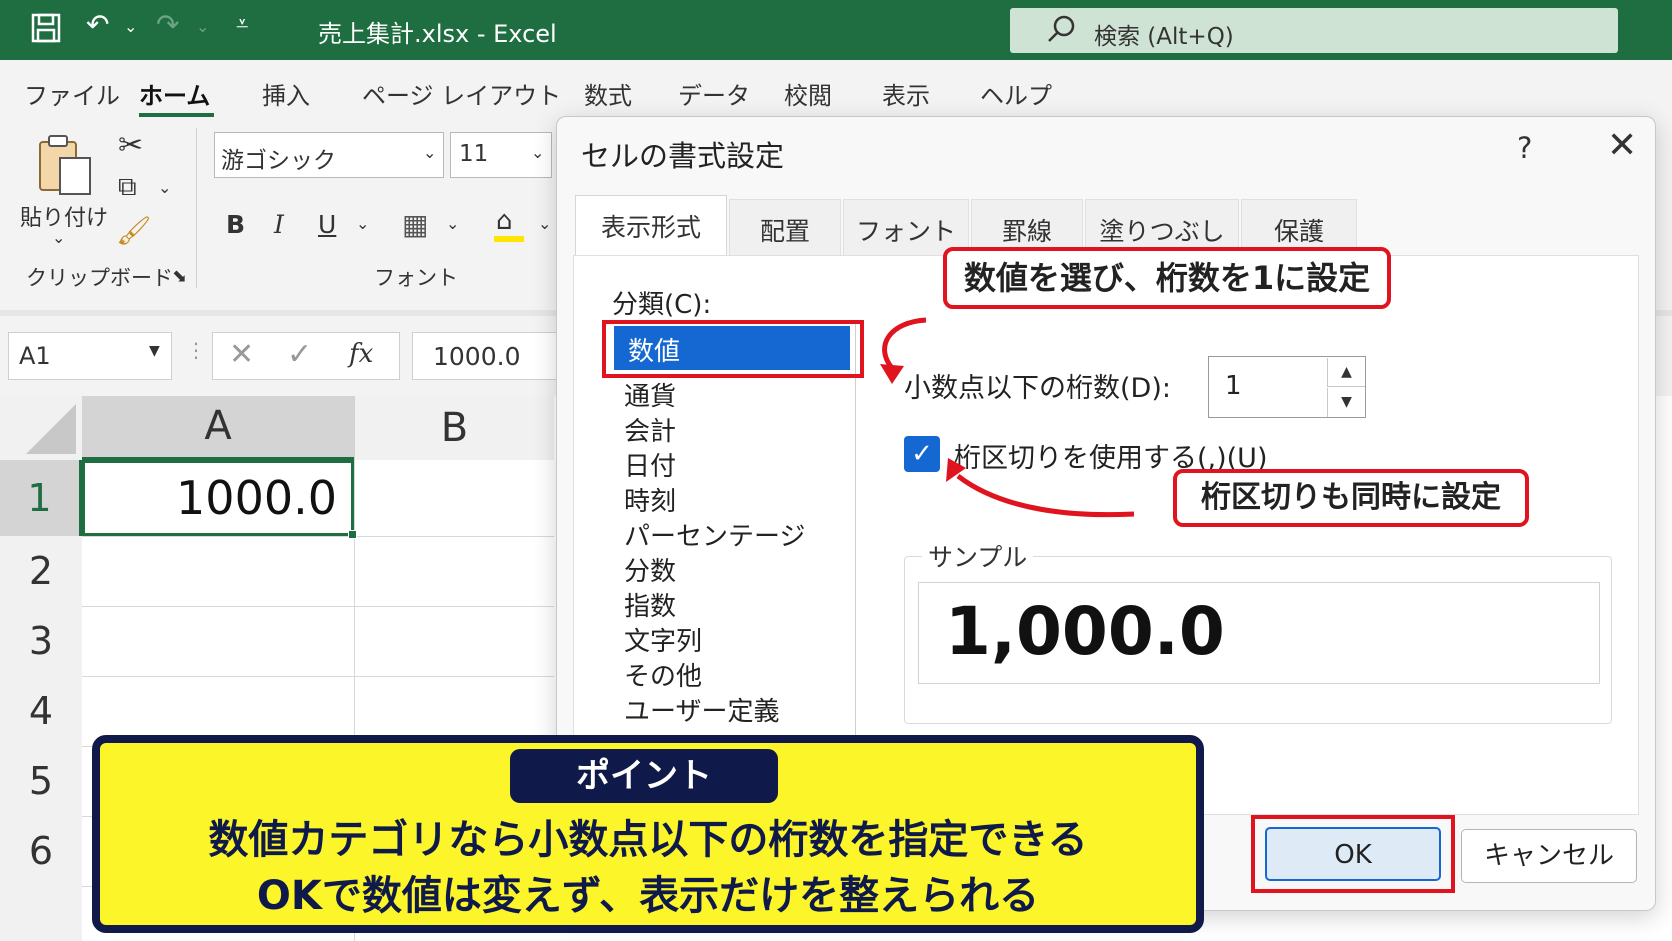 The image size is (1672, 941). What do you see at coordinates (906, 93) in the screenshot?
I see `tab-view: 表示` at bounding box center [906, 93].